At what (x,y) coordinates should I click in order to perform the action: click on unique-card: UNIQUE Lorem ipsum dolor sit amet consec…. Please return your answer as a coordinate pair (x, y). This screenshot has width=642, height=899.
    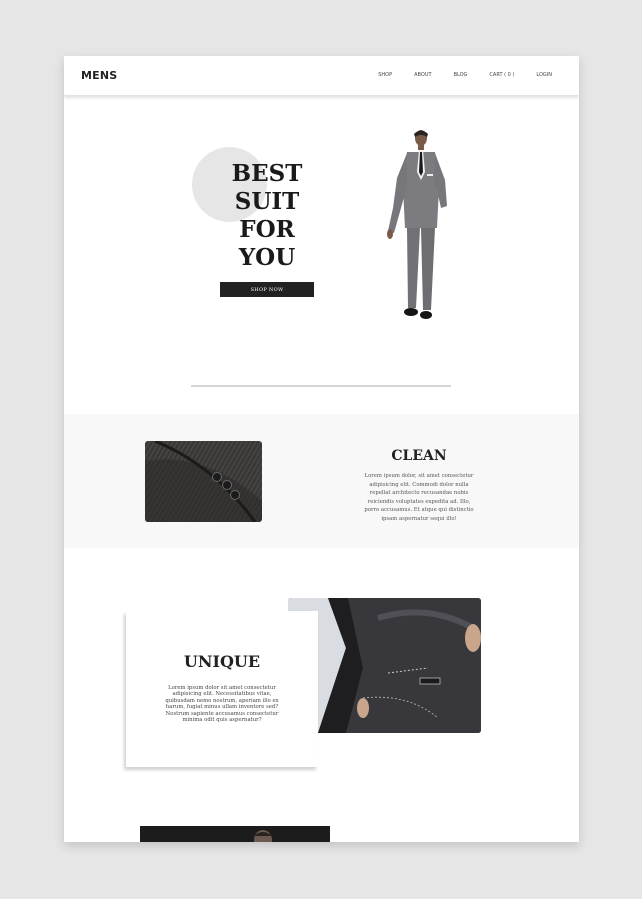
    Looking at the image, I should click on (222, 689).